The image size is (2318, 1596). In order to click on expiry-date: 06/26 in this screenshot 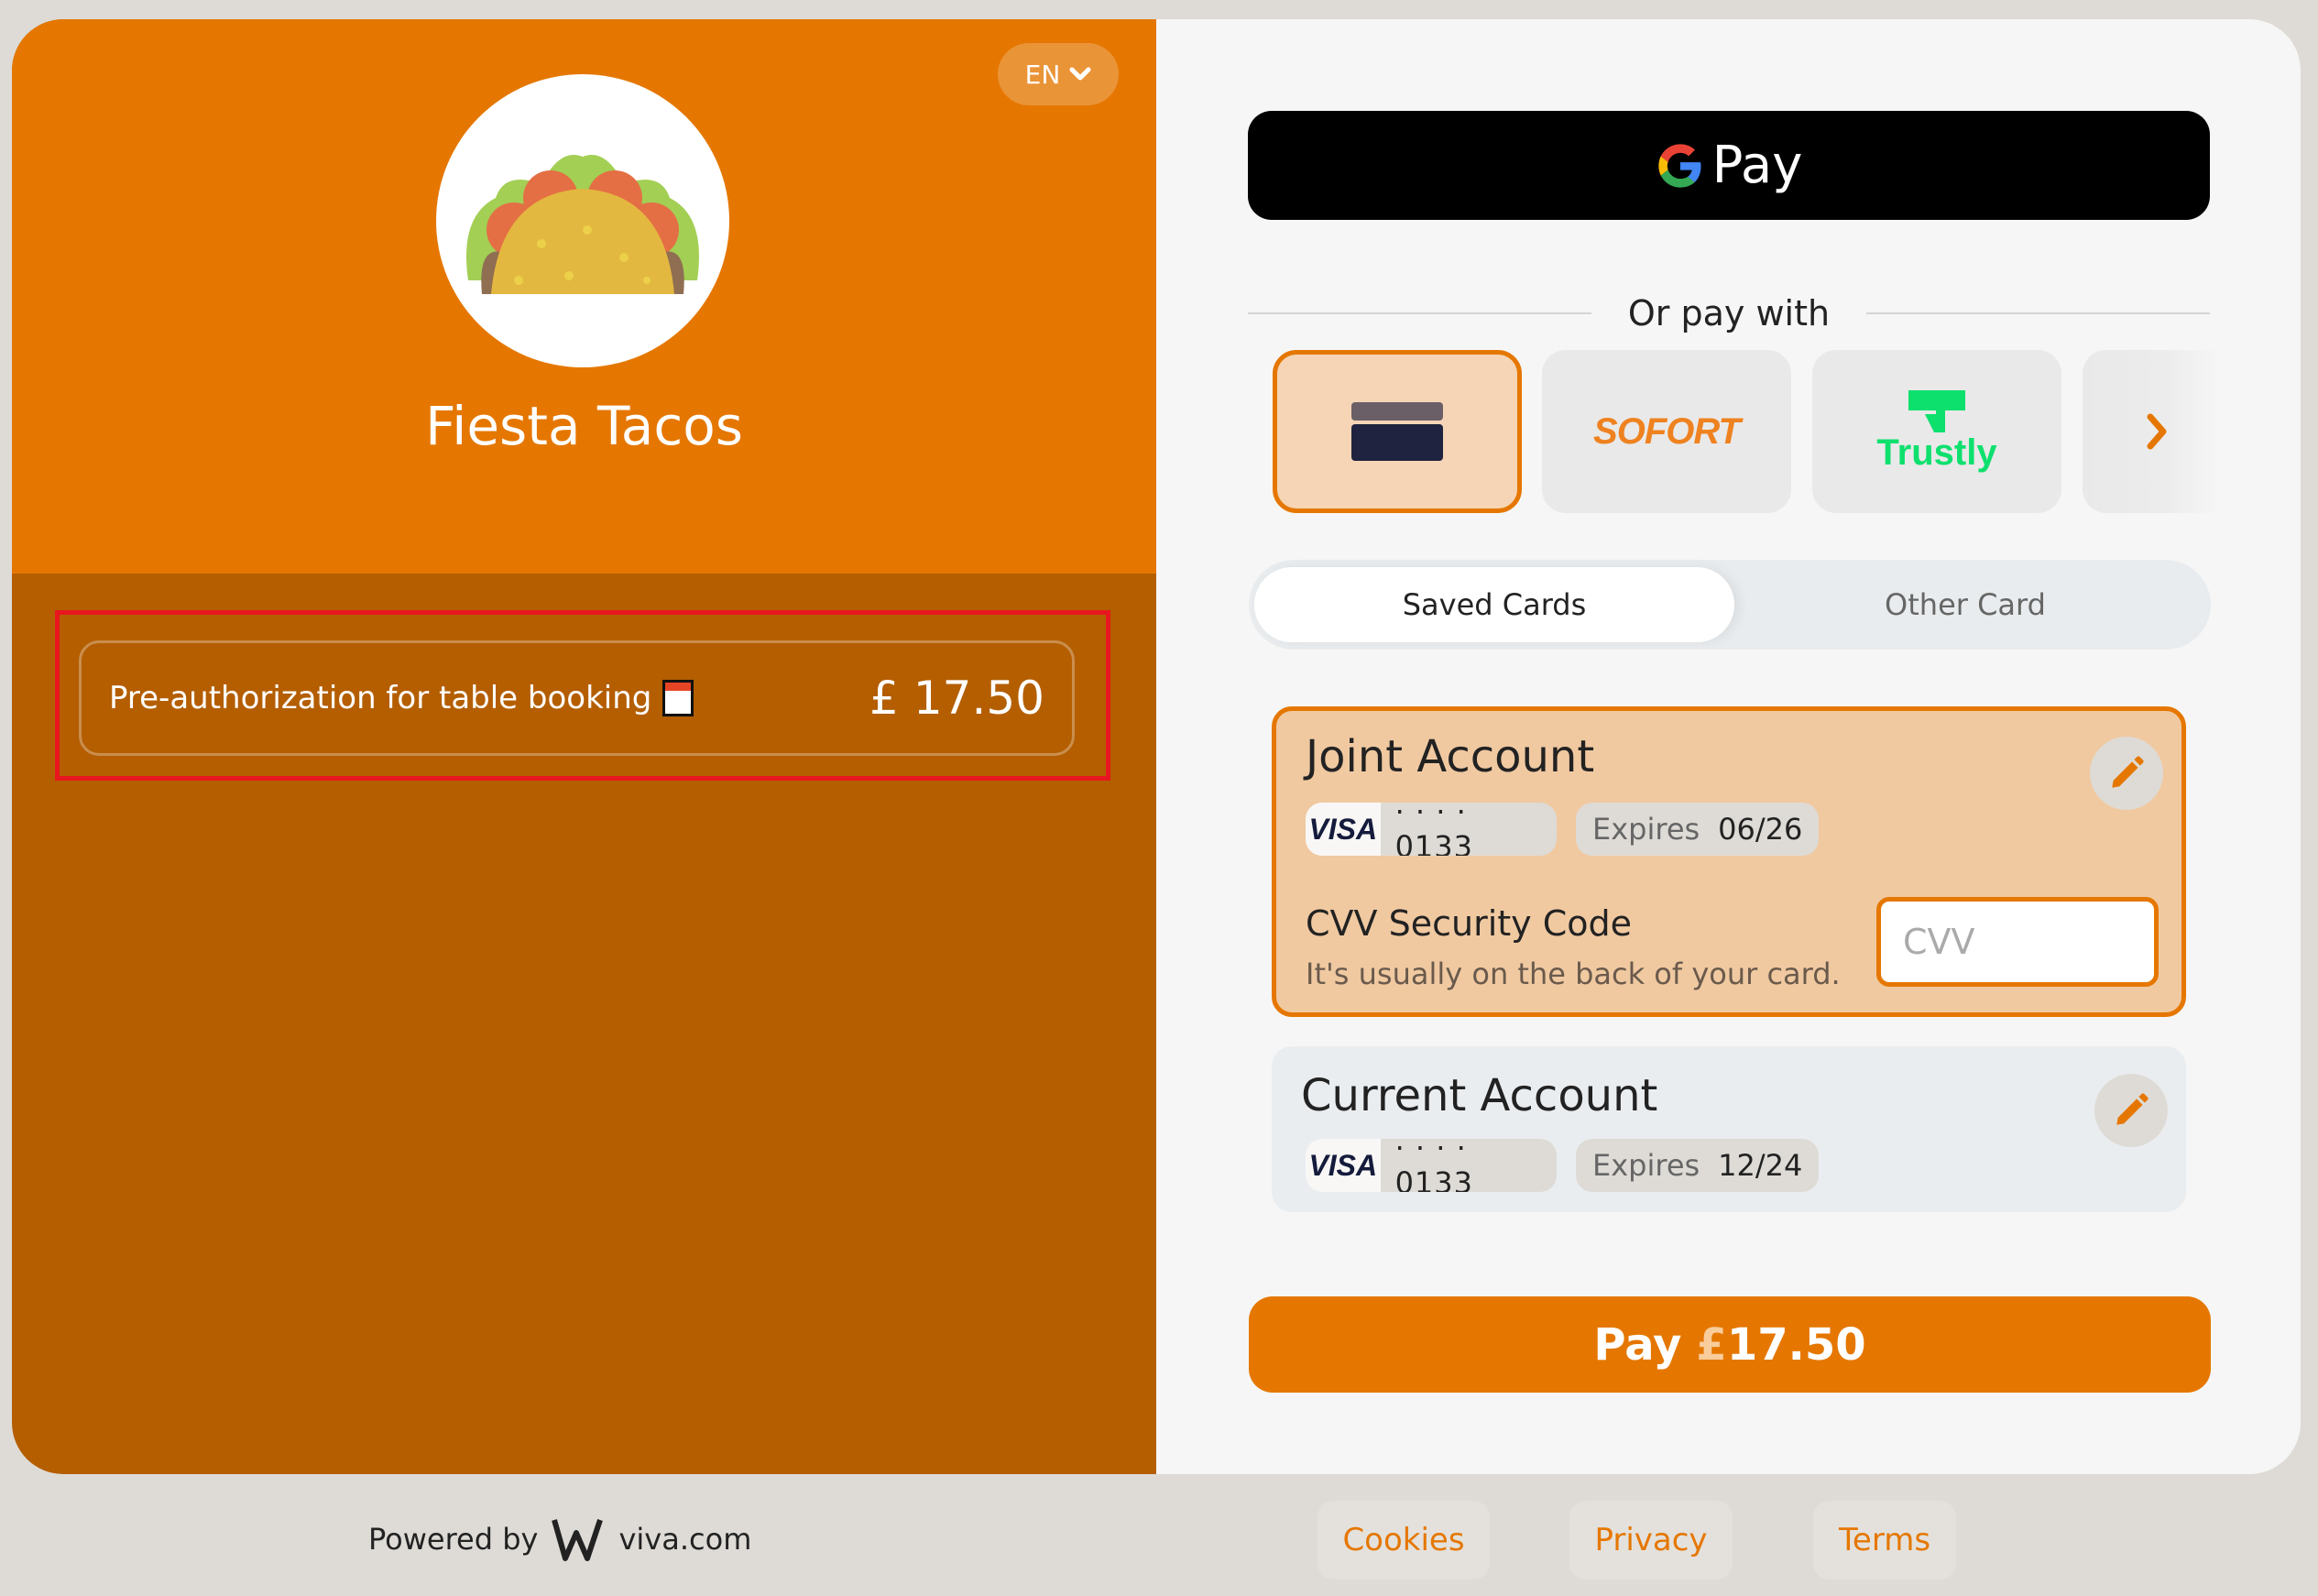, I will do `click(1760, 829)`.